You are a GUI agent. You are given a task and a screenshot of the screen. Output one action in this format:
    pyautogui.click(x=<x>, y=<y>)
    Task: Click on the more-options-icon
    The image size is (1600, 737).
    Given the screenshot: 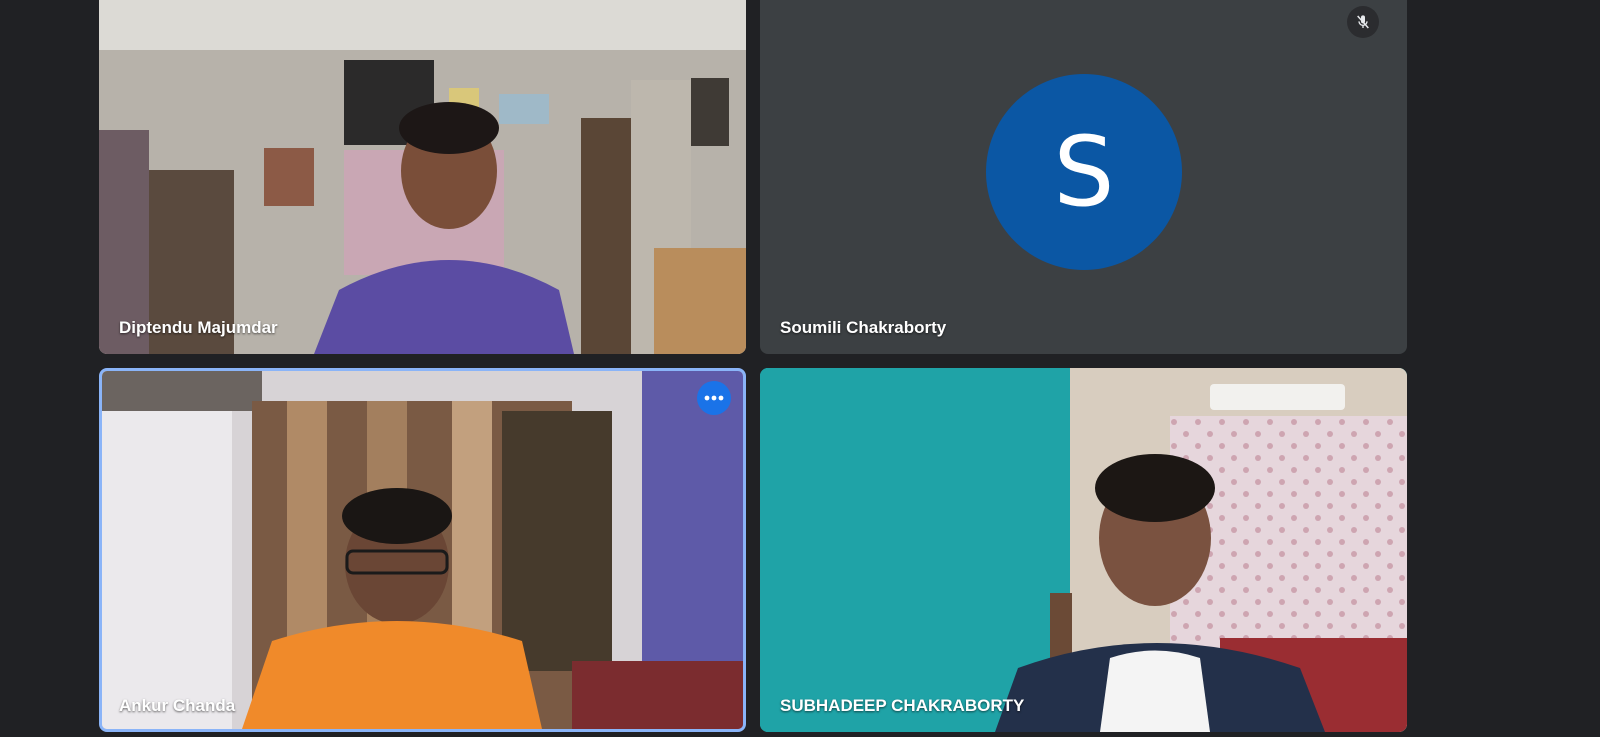 What is the action you would take?
    pyautogui.click(x=714, y=398)
    